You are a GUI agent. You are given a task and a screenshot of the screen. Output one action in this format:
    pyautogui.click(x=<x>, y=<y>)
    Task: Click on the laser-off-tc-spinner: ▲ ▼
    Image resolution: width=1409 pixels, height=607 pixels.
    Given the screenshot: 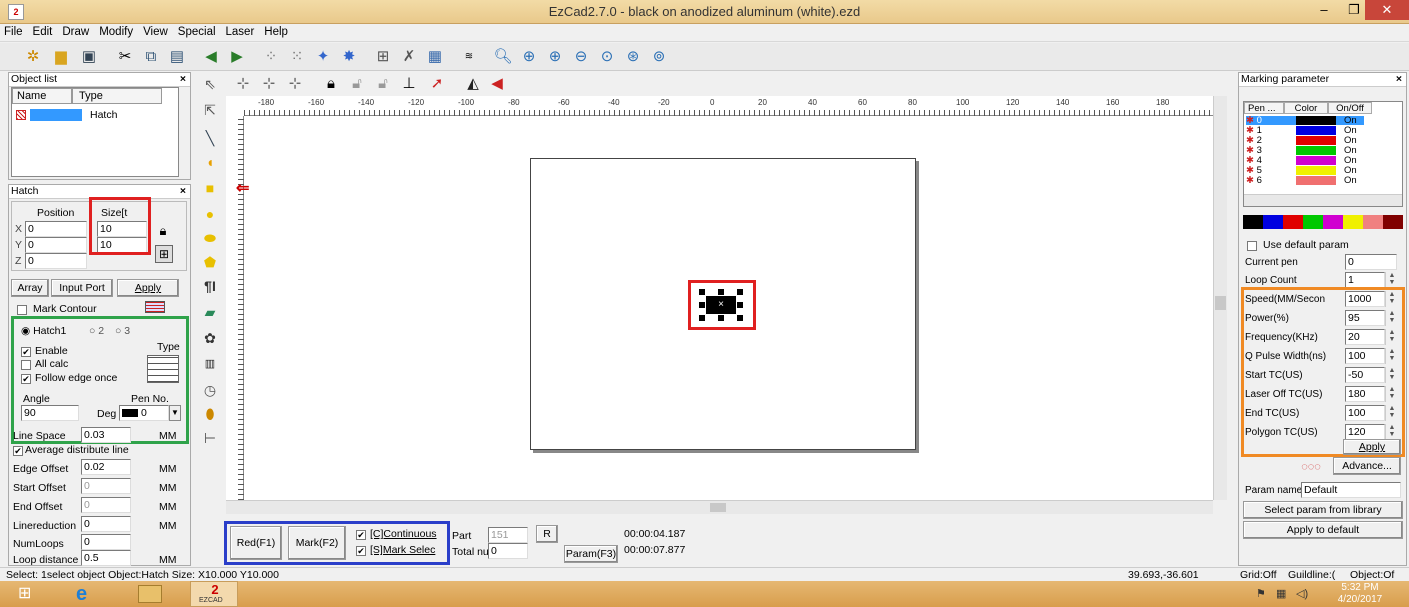 What is the action you would take?
    pyautogui.click(x=1391, y=394)
    